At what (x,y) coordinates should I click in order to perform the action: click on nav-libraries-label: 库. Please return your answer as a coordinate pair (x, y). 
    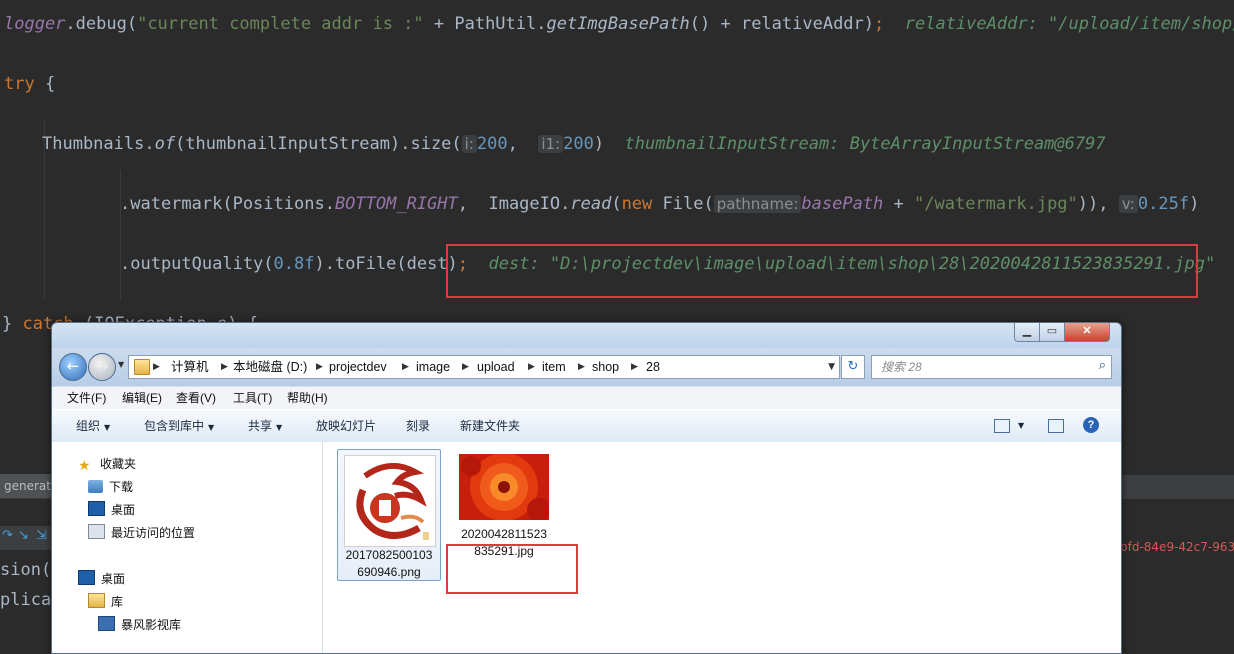
    Looking at the image, I should click on (117, 602).